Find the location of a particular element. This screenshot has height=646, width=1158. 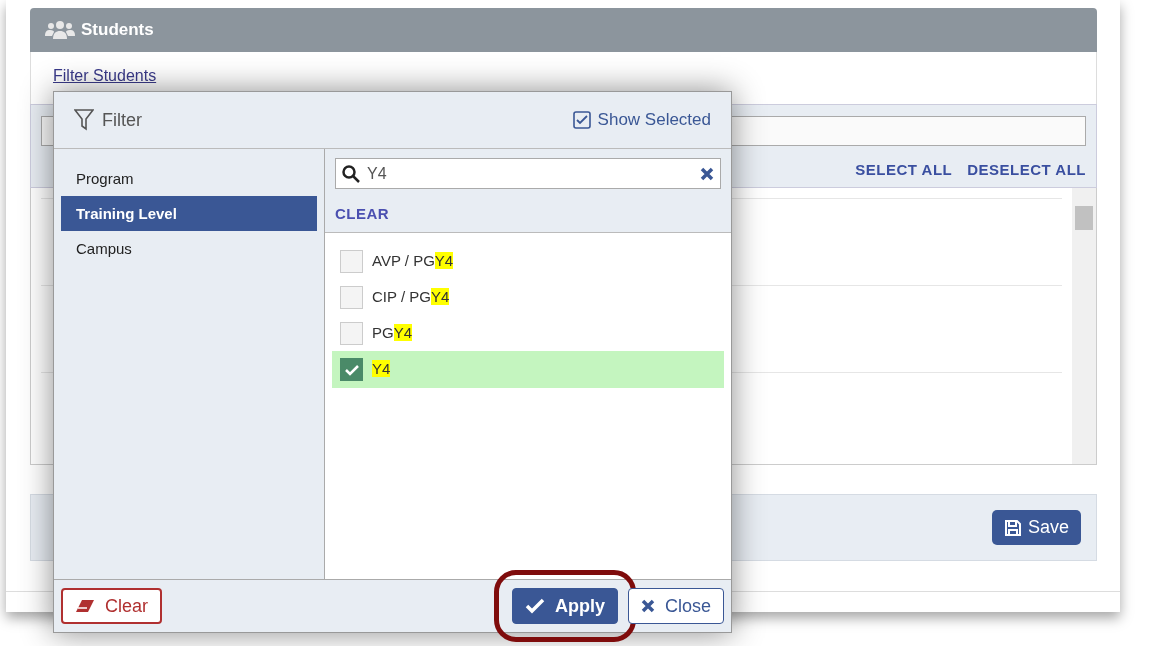

users-icon is located at coordinates (60, 30).